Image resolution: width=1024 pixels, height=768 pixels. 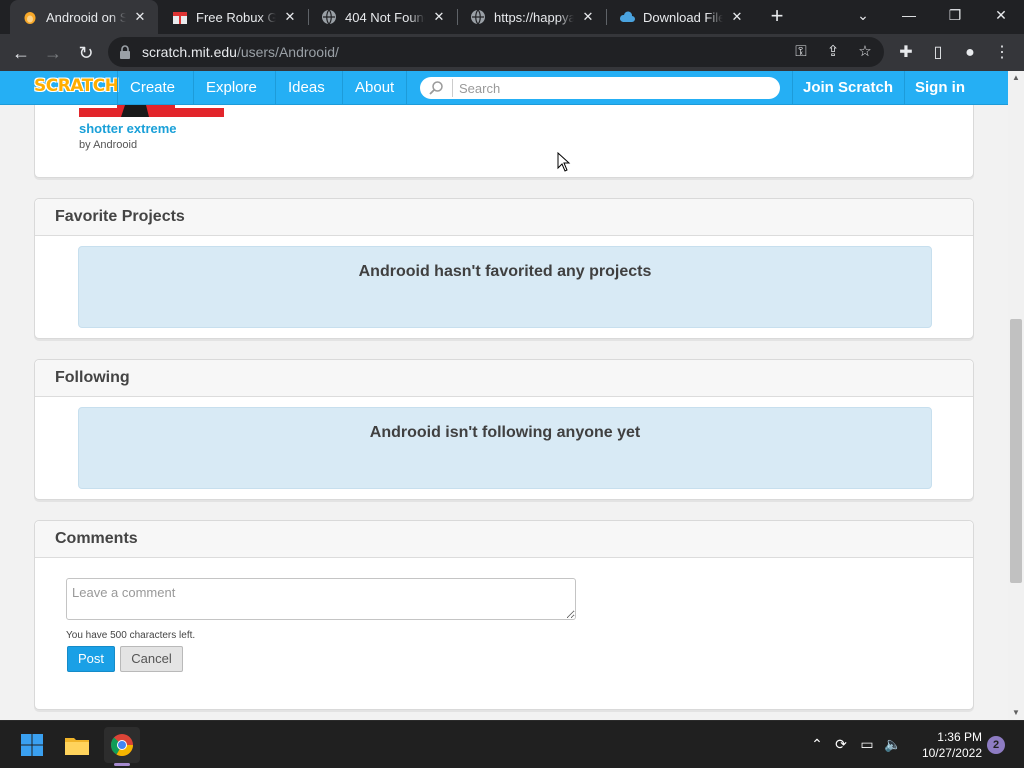 I want to click on tab-download-file: Download File ✕, so click(x=681, y=17).